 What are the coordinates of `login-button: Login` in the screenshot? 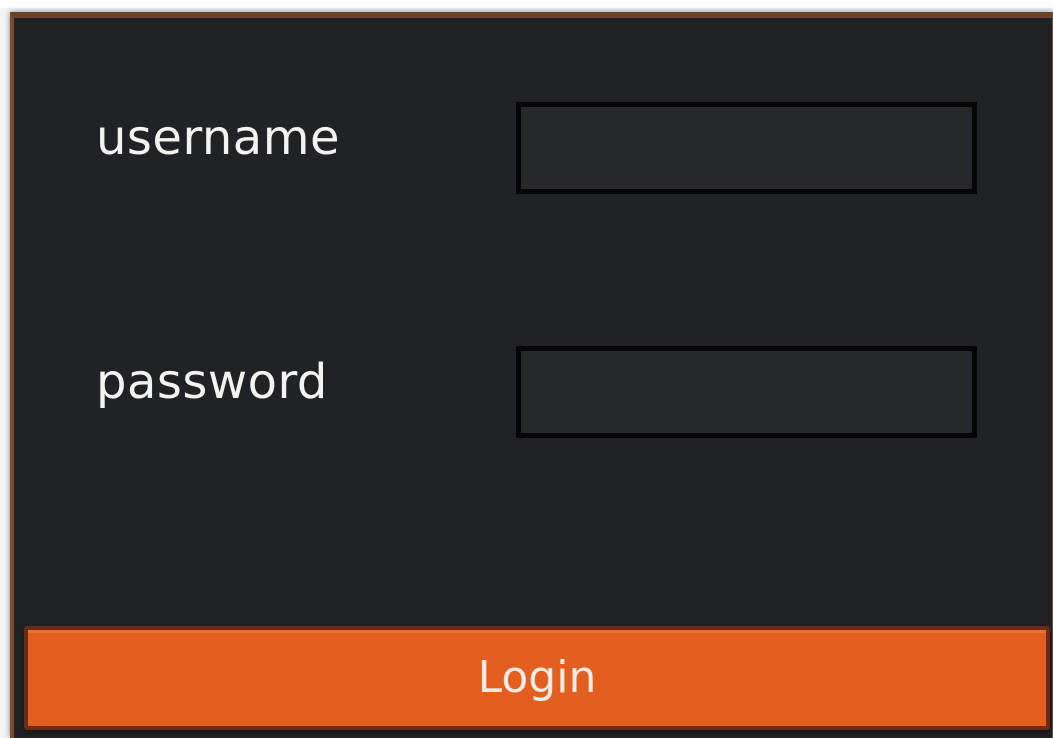 It's located at (537, 678).